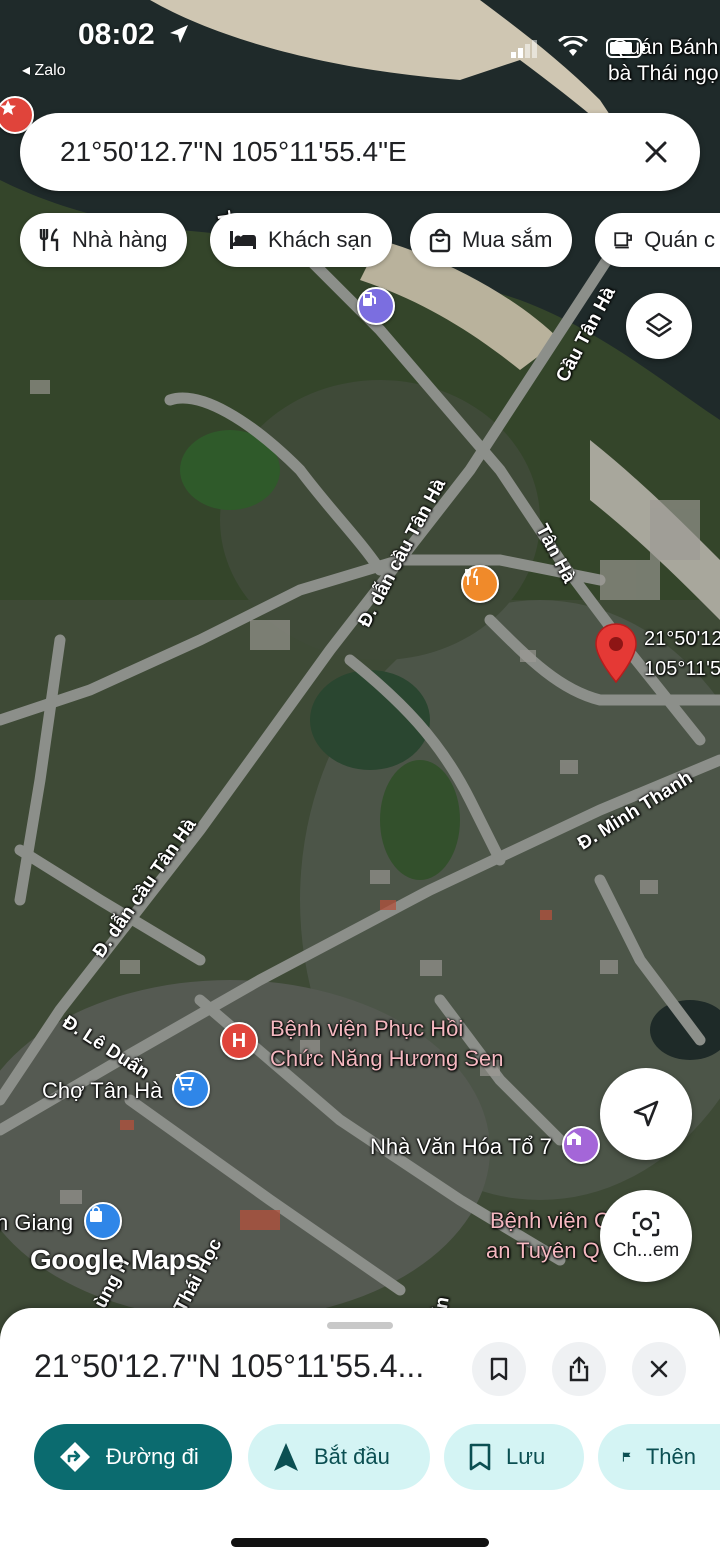  I want to click on save-bookmark-button, so click(499, 1369).